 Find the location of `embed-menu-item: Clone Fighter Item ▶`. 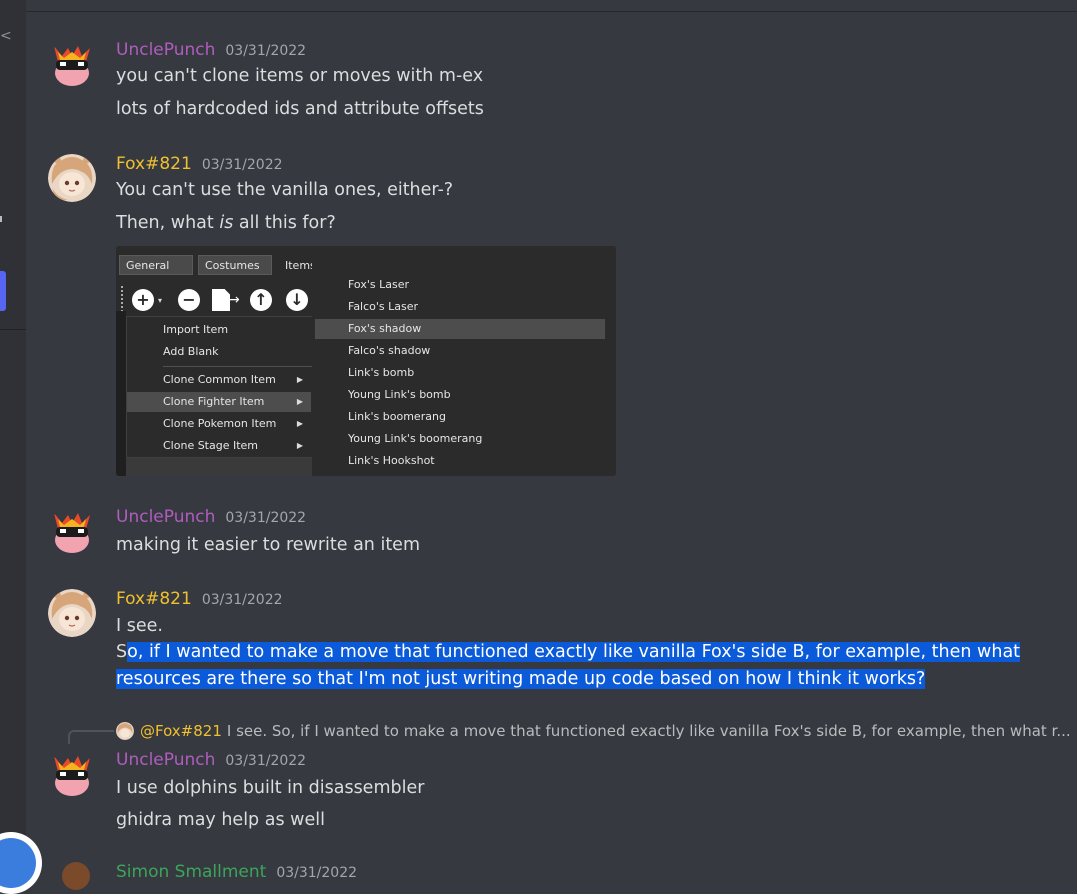

embed-menu-item: Clone Fighter Item ▶ is located at coordinates (219, 402).